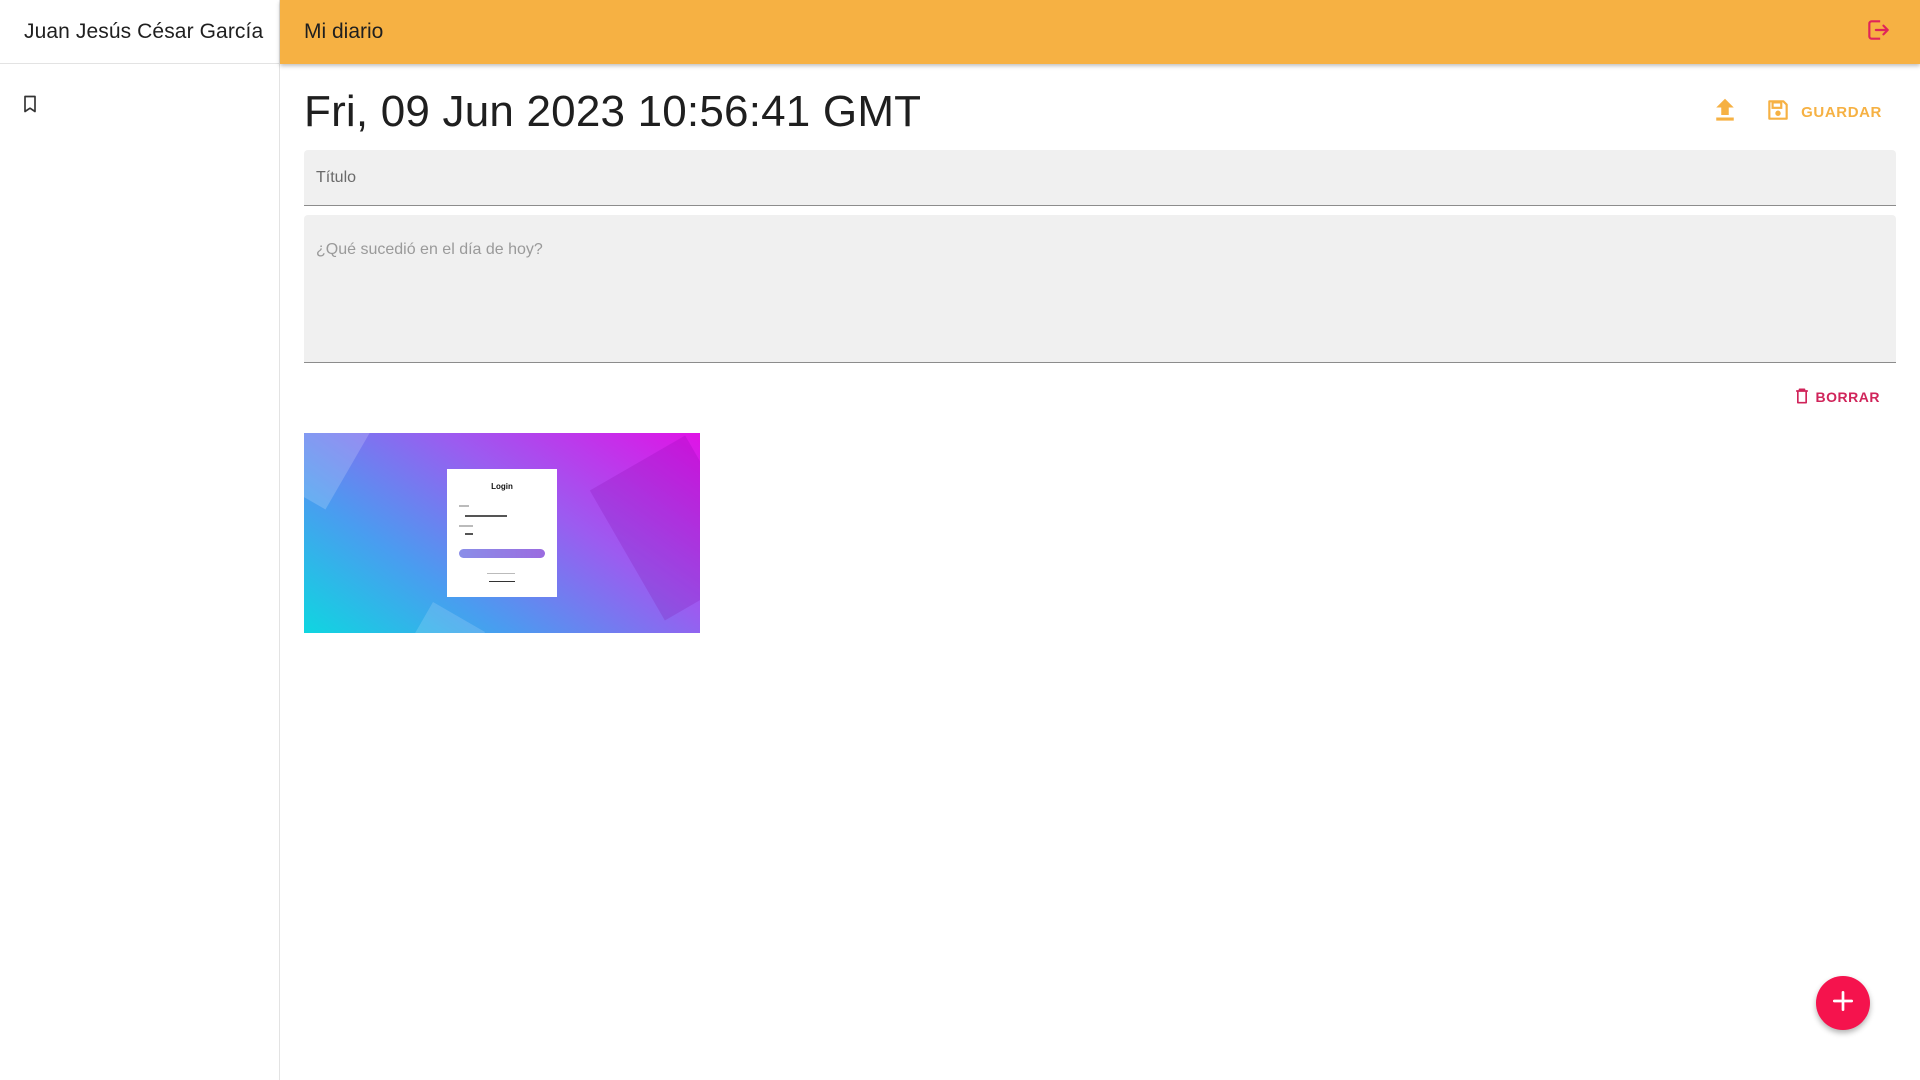 This screenshot has height=1080, width=1920. I want to click on sidebar-user-name: Juan Jesús César García, so click(139, 32).